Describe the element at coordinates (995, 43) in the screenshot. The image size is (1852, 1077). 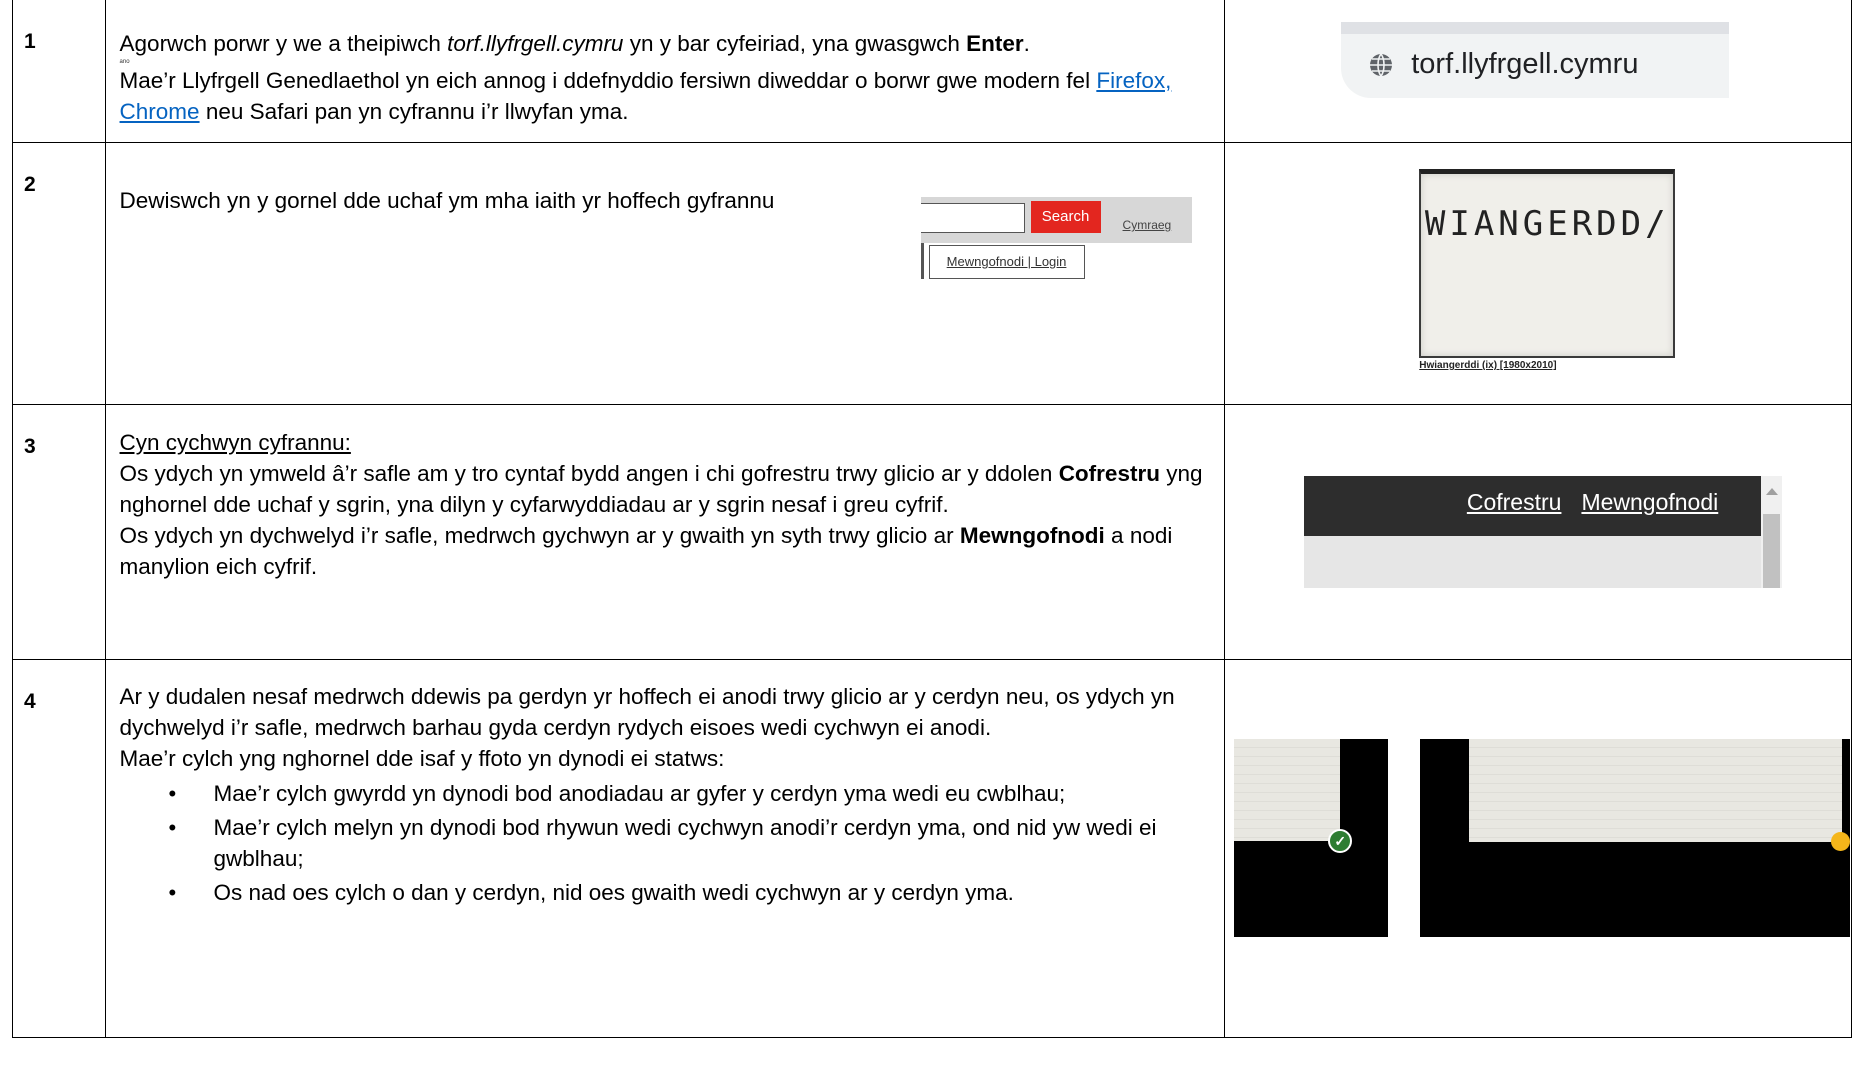
I see `enter-key-text: Enter` at that location.